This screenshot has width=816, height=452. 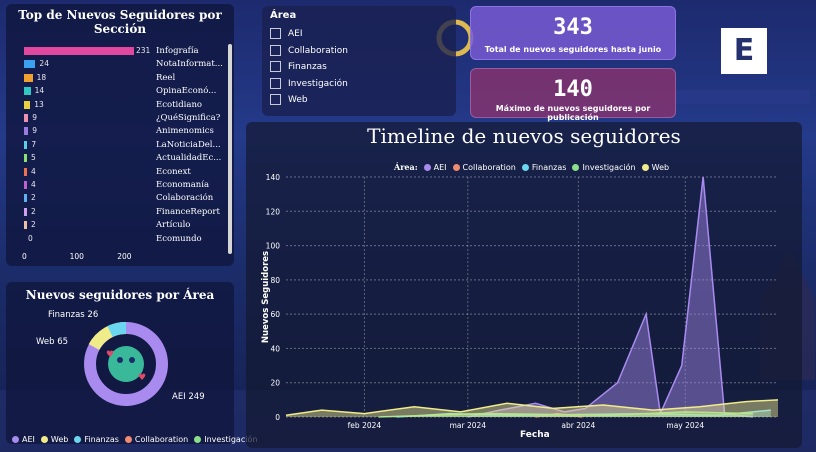 What do you see at coordinates (277, 417) in the screenshot?
I see `y-tick-label: 0` at bounding box center [277, 417].